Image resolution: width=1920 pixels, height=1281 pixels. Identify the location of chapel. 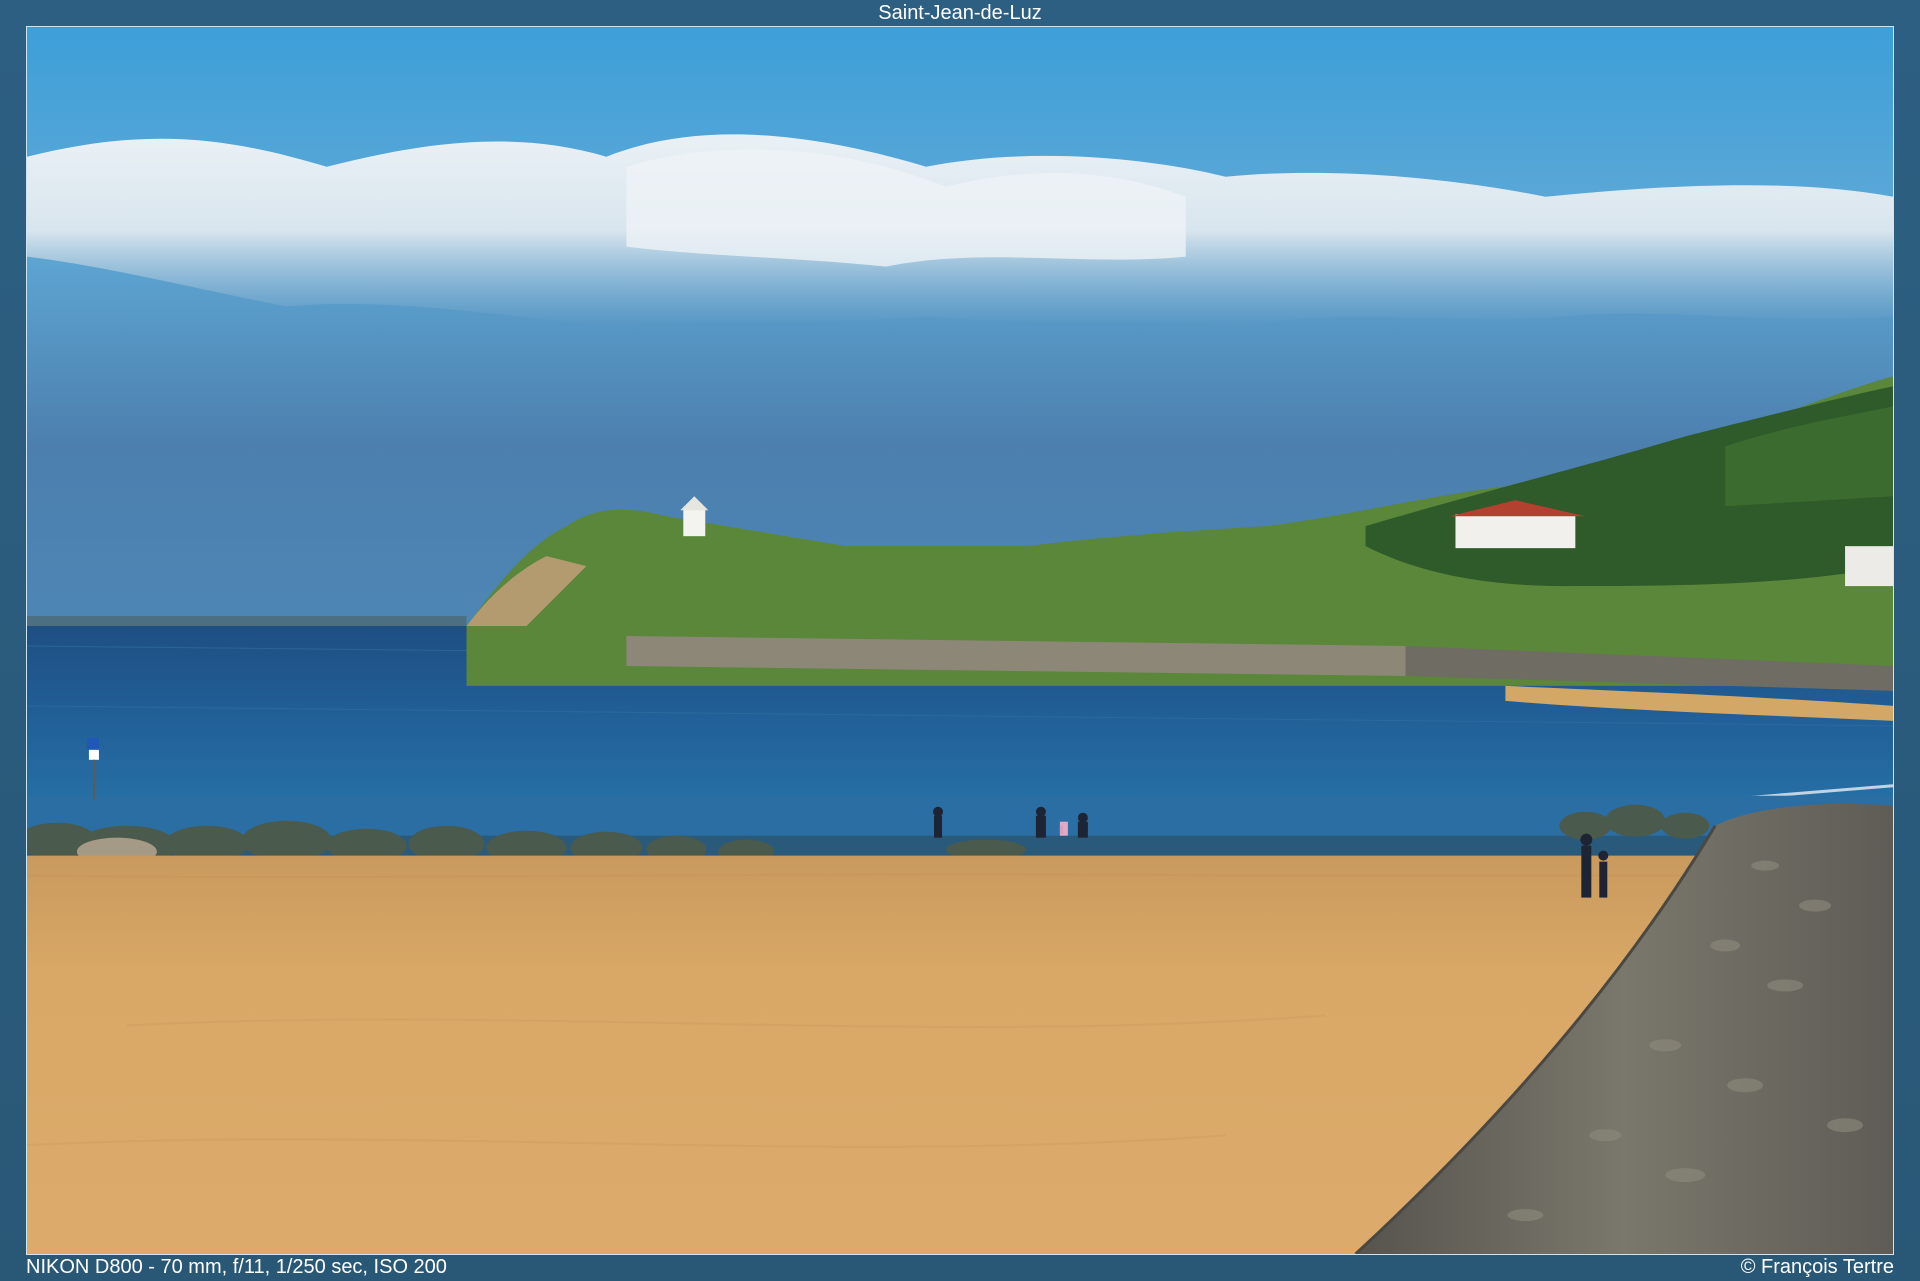
(694, 522).